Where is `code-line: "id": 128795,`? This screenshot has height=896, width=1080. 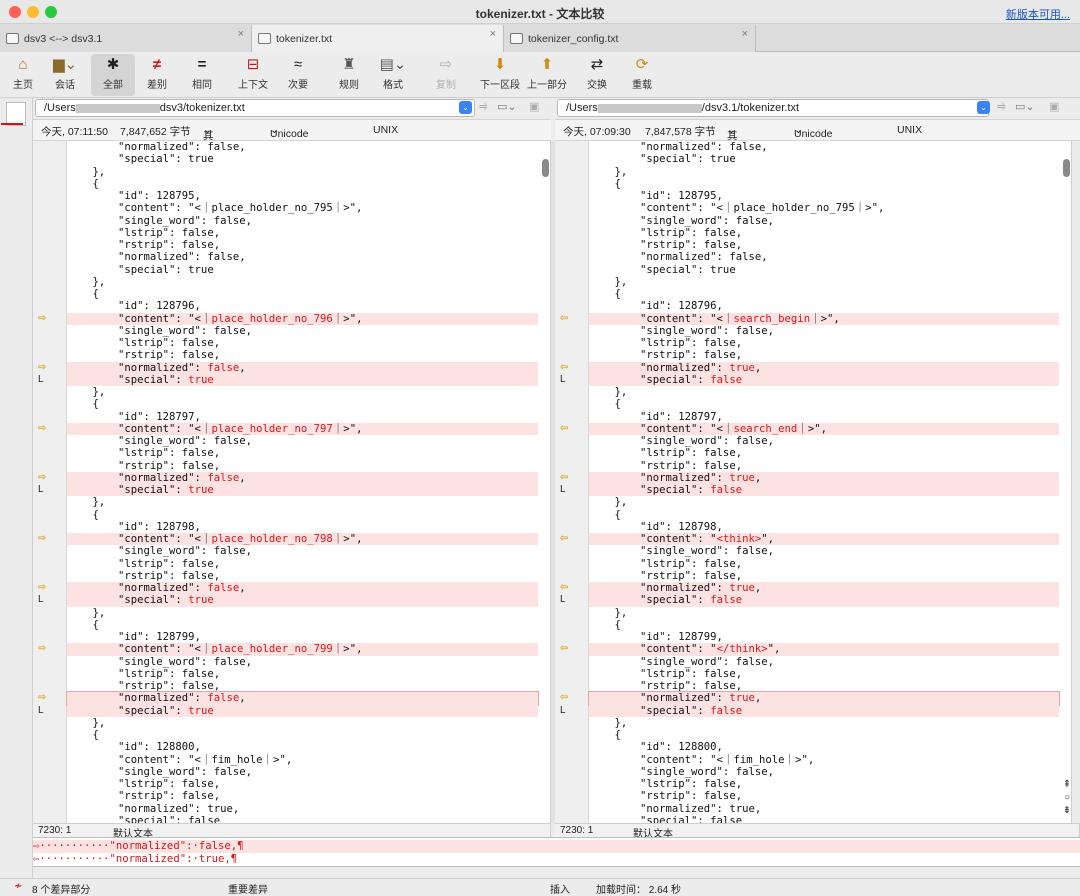
code-line: "id": 128795, is located at coordinates (824, 196).